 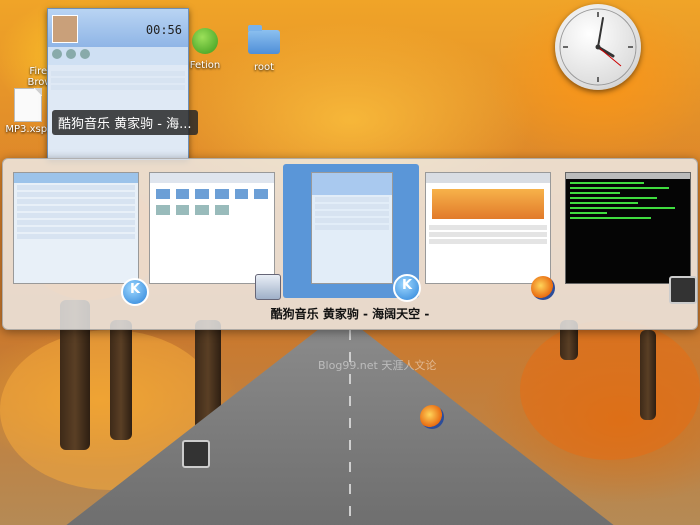 What do you see at coordinates (268, 287) in the screenshot?
I see `computer-icon` at bounding box center [268, 287].